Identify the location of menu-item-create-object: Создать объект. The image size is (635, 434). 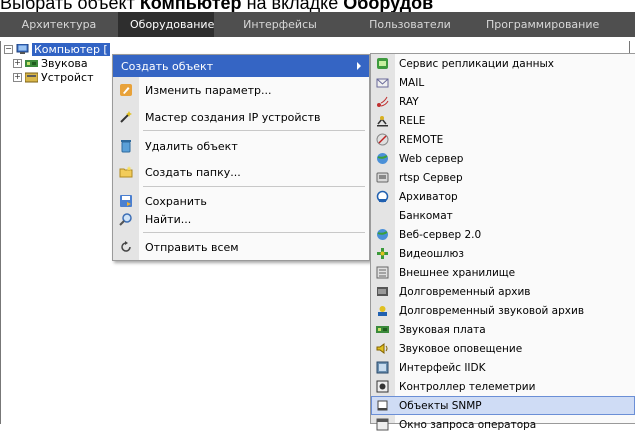
(241, 66).